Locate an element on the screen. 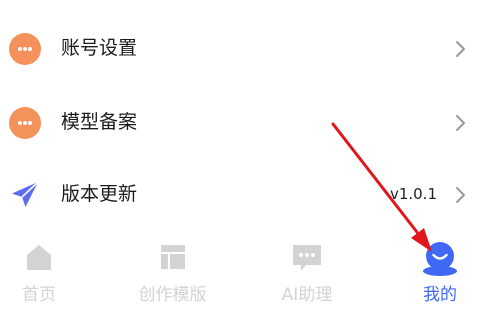  menu-item-label: 版本更新 is located at coordinates (99, 194).